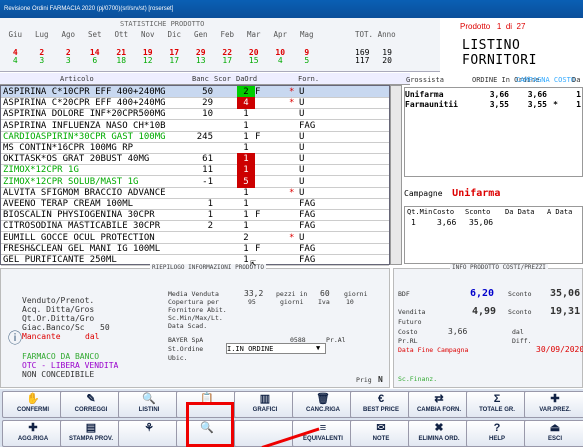 Image resolution: width=583 pixels, height=447 pixels. What do you see at coordinates (381, 399) in the screenshot?
I see `best-price-icon: €` at bounding box center [381, 399].